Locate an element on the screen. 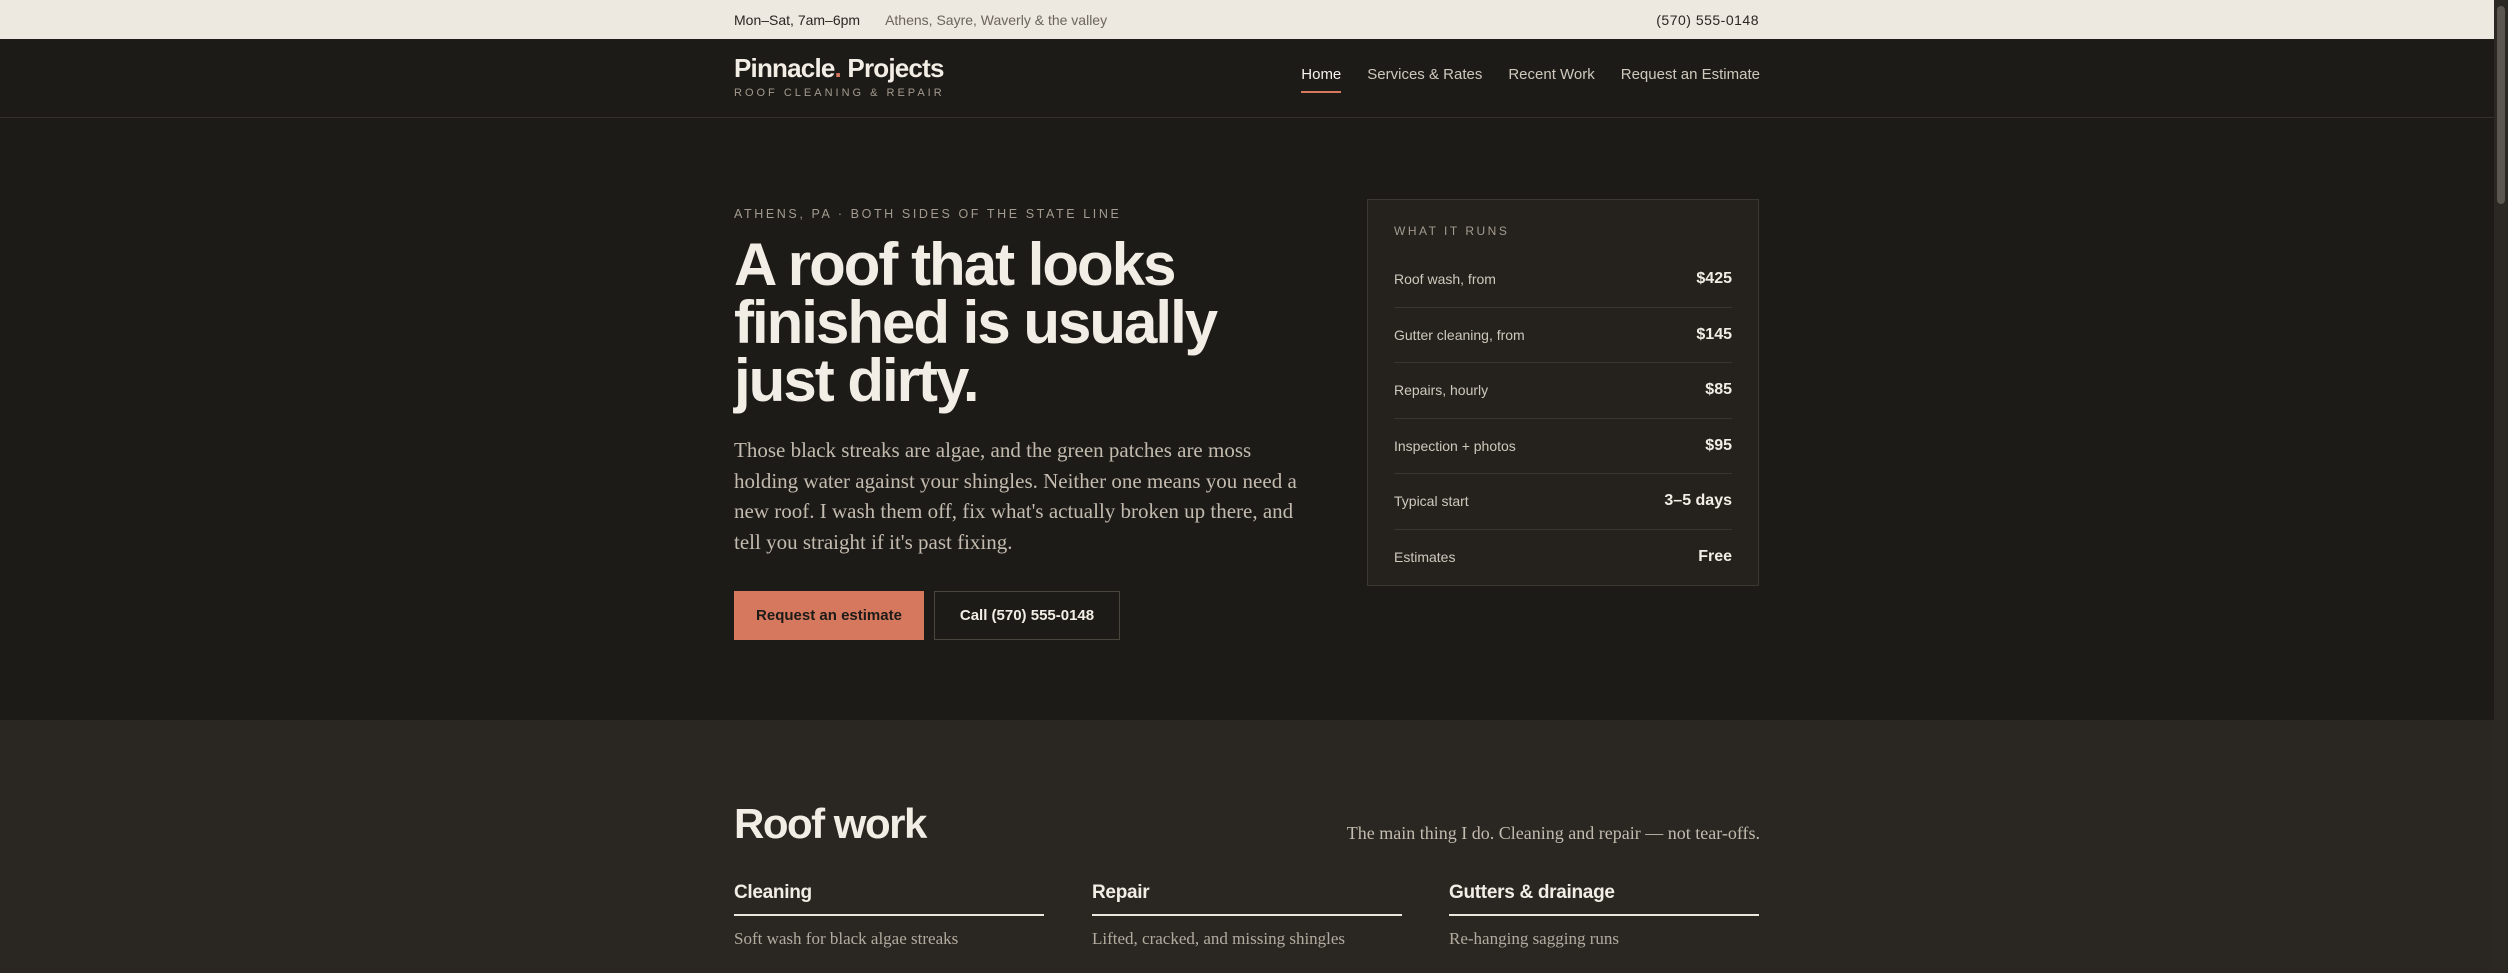 Image resolution: width=2508 pixels, height=973 pixels. rate-row: Inspection + photos $95 is located at coordinates (1563, 446).